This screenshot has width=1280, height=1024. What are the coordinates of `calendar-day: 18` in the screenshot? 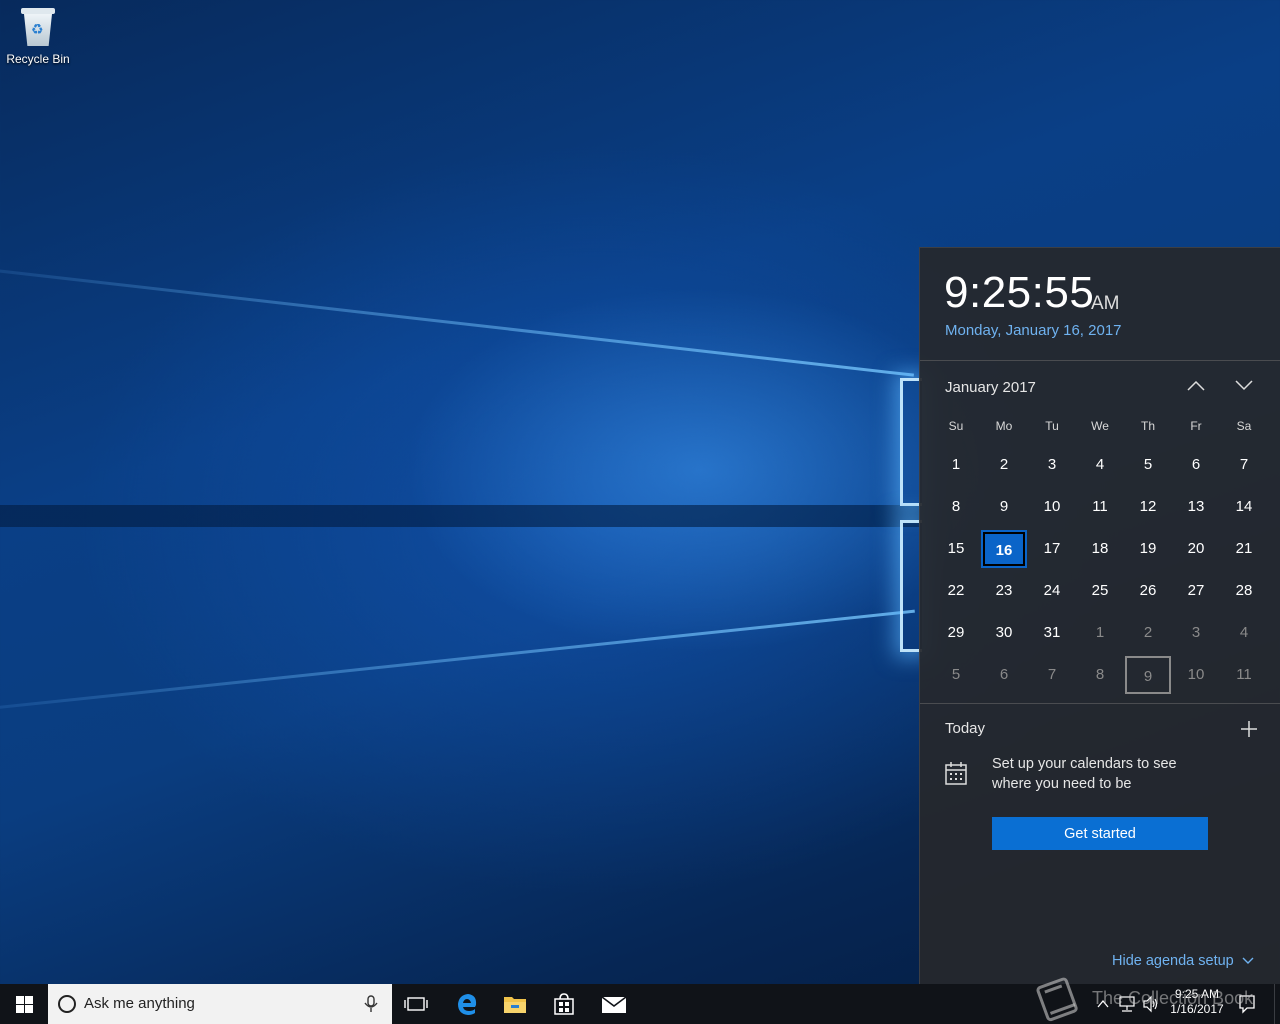 It's located at (1100, 549).